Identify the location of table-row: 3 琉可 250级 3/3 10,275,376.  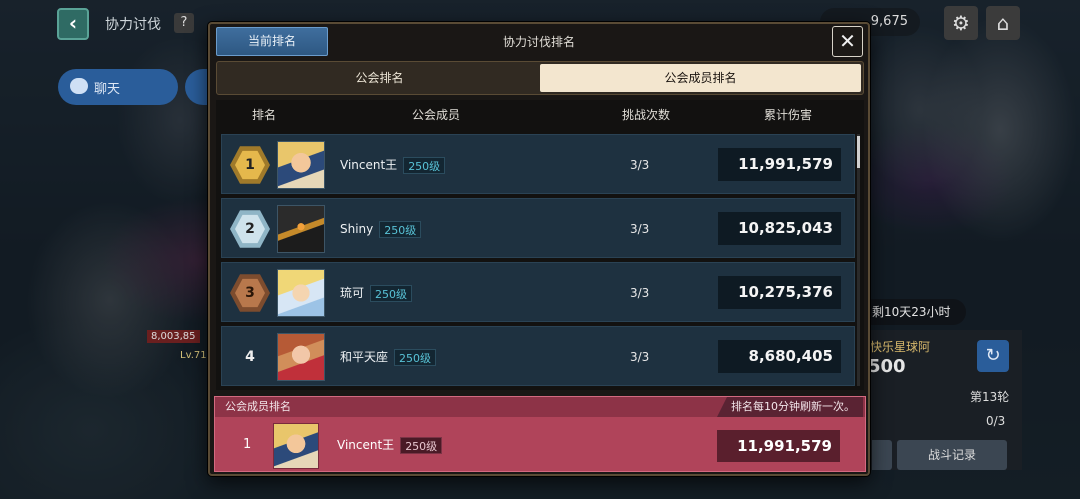
(538, 292).